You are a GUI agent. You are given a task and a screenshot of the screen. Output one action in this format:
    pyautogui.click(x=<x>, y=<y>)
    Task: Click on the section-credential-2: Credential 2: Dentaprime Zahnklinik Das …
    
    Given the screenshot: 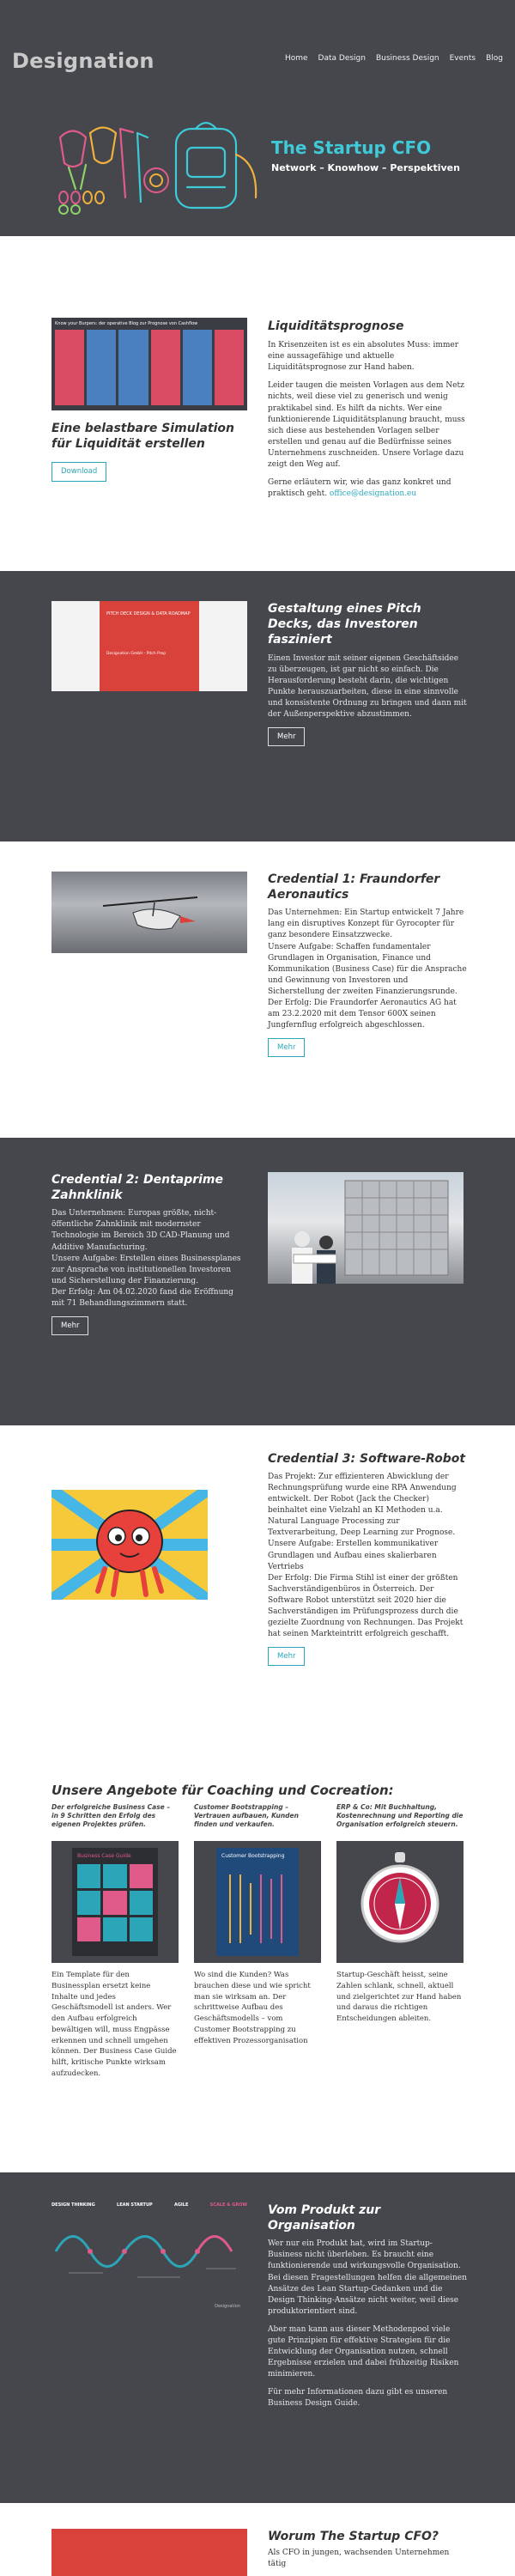 What is the action you would take?
    pyautogui.click(x=257, y=1281)
    